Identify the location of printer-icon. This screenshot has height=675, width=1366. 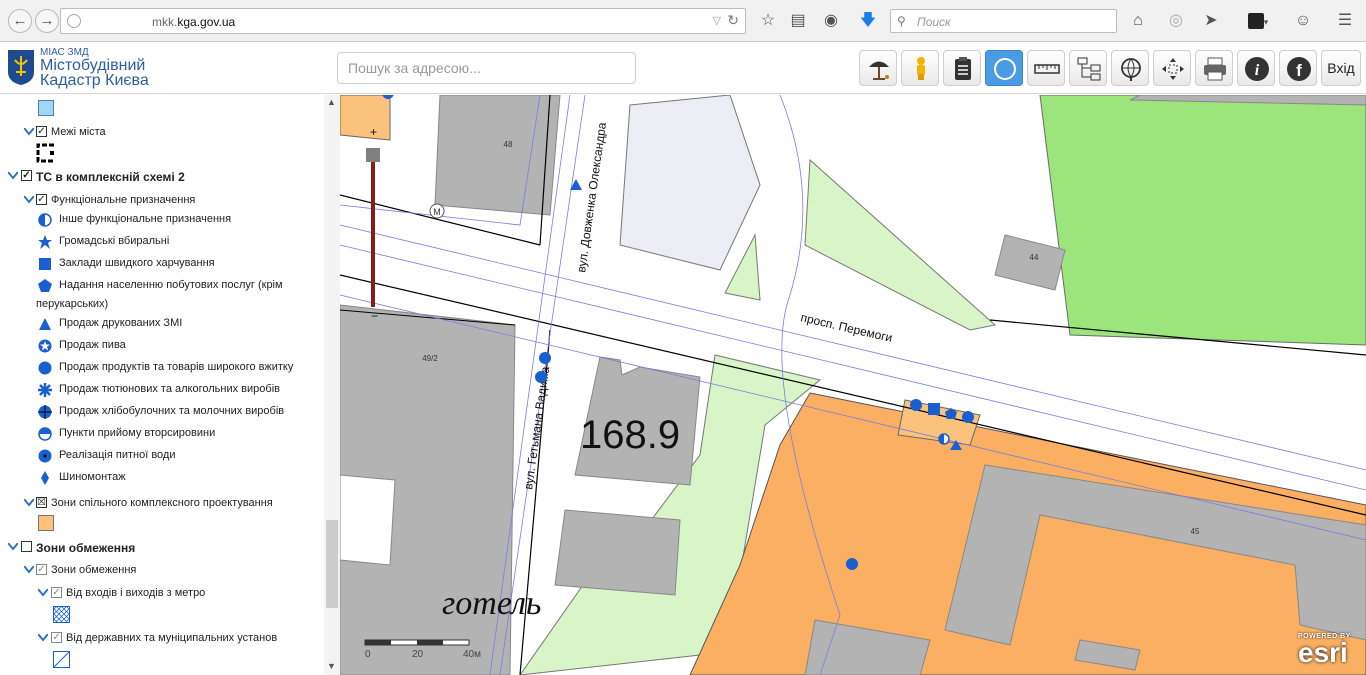
(1215, 69).